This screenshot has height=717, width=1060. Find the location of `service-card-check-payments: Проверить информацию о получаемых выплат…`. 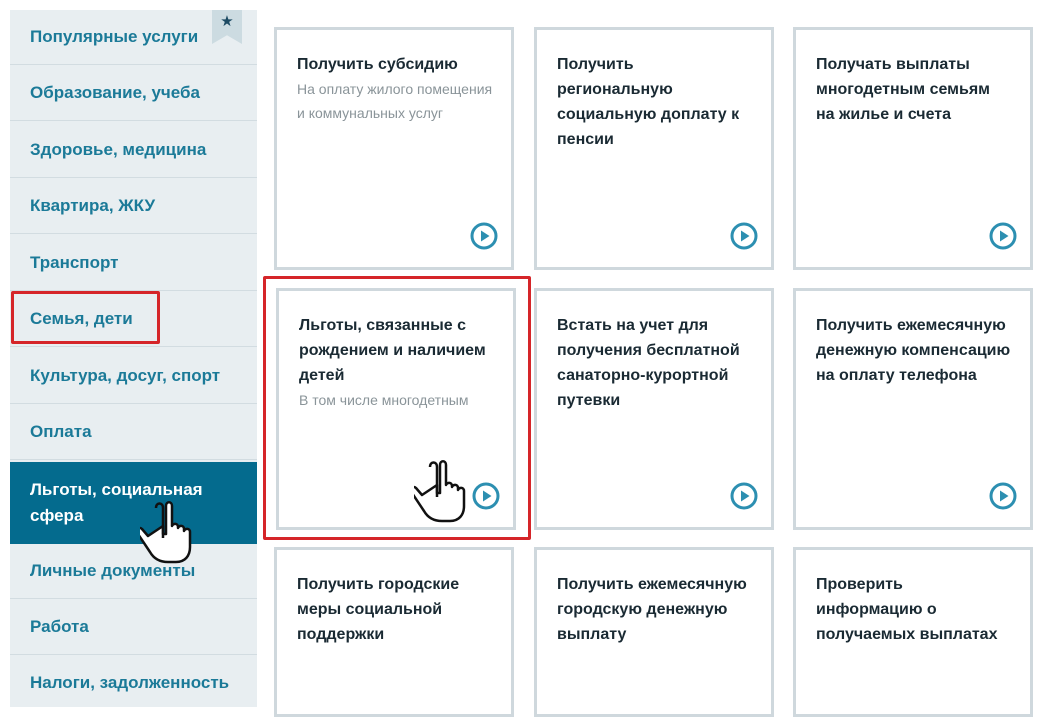

service-card-check-payments: Проверить информацию о получаемых выплат… is located at coordinates (913, 632).